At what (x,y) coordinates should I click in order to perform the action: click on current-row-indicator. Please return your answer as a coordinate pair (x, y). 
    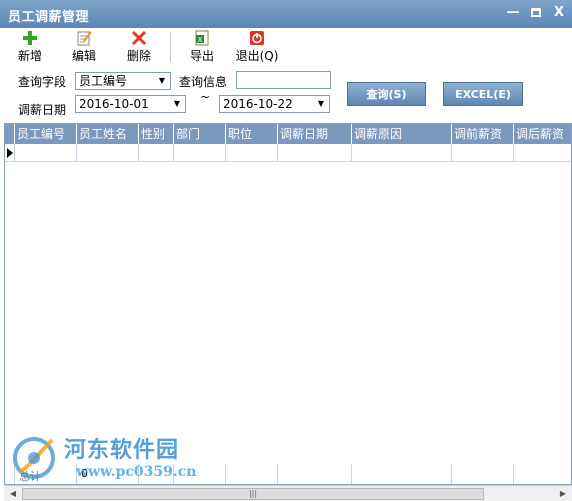
    Looking at the image, I should click on (10, 153).